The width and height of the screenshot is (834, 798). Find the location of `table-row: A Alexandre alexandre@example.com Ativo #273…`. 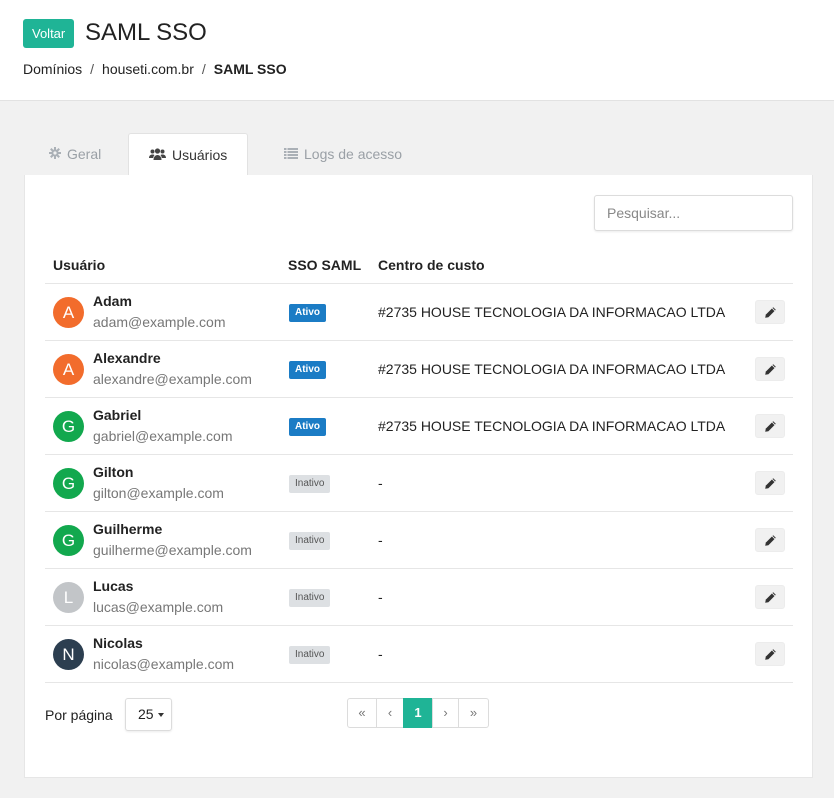

table-row: A Alexandre alexandre@example.com Ativo #273… is located at coordinates (419, 369).